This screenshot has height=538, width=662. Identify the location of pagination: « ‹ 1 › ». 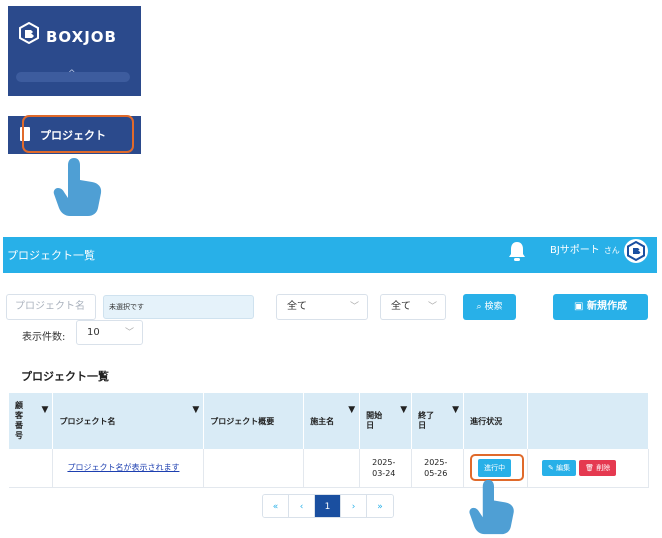
(328, 506).